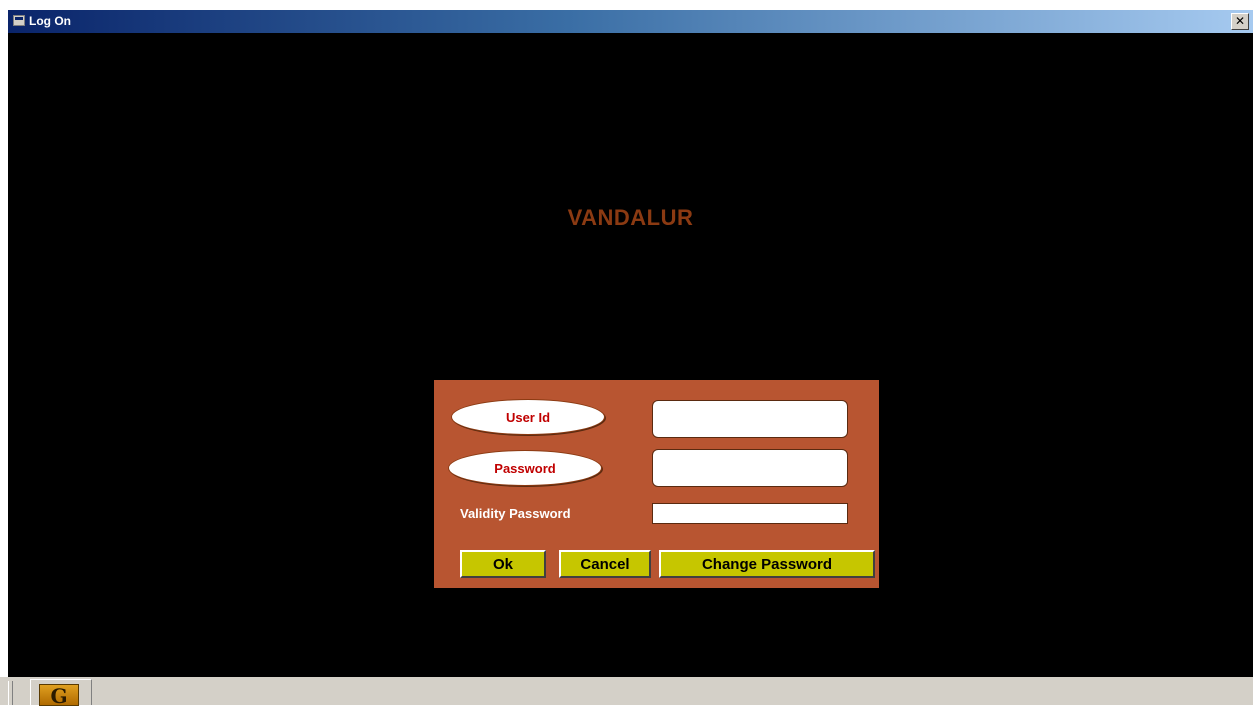  Describe the element at coordinates (767, 564) in the screenshot. I see `change-password-button: Change Password` at that location.